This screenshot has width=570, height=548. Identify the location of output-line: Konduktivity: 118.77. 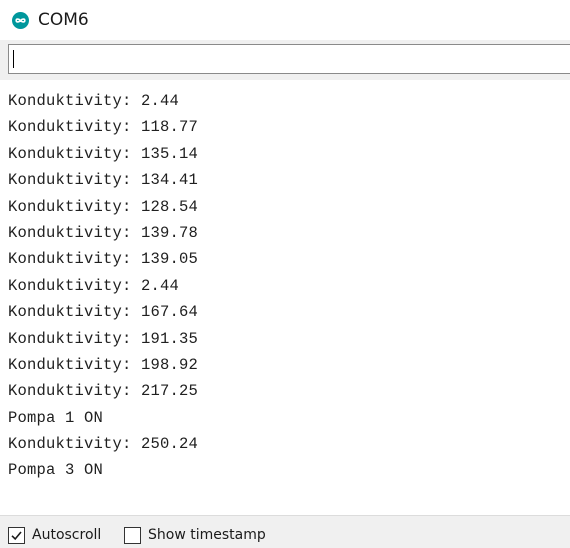
(103, 127).